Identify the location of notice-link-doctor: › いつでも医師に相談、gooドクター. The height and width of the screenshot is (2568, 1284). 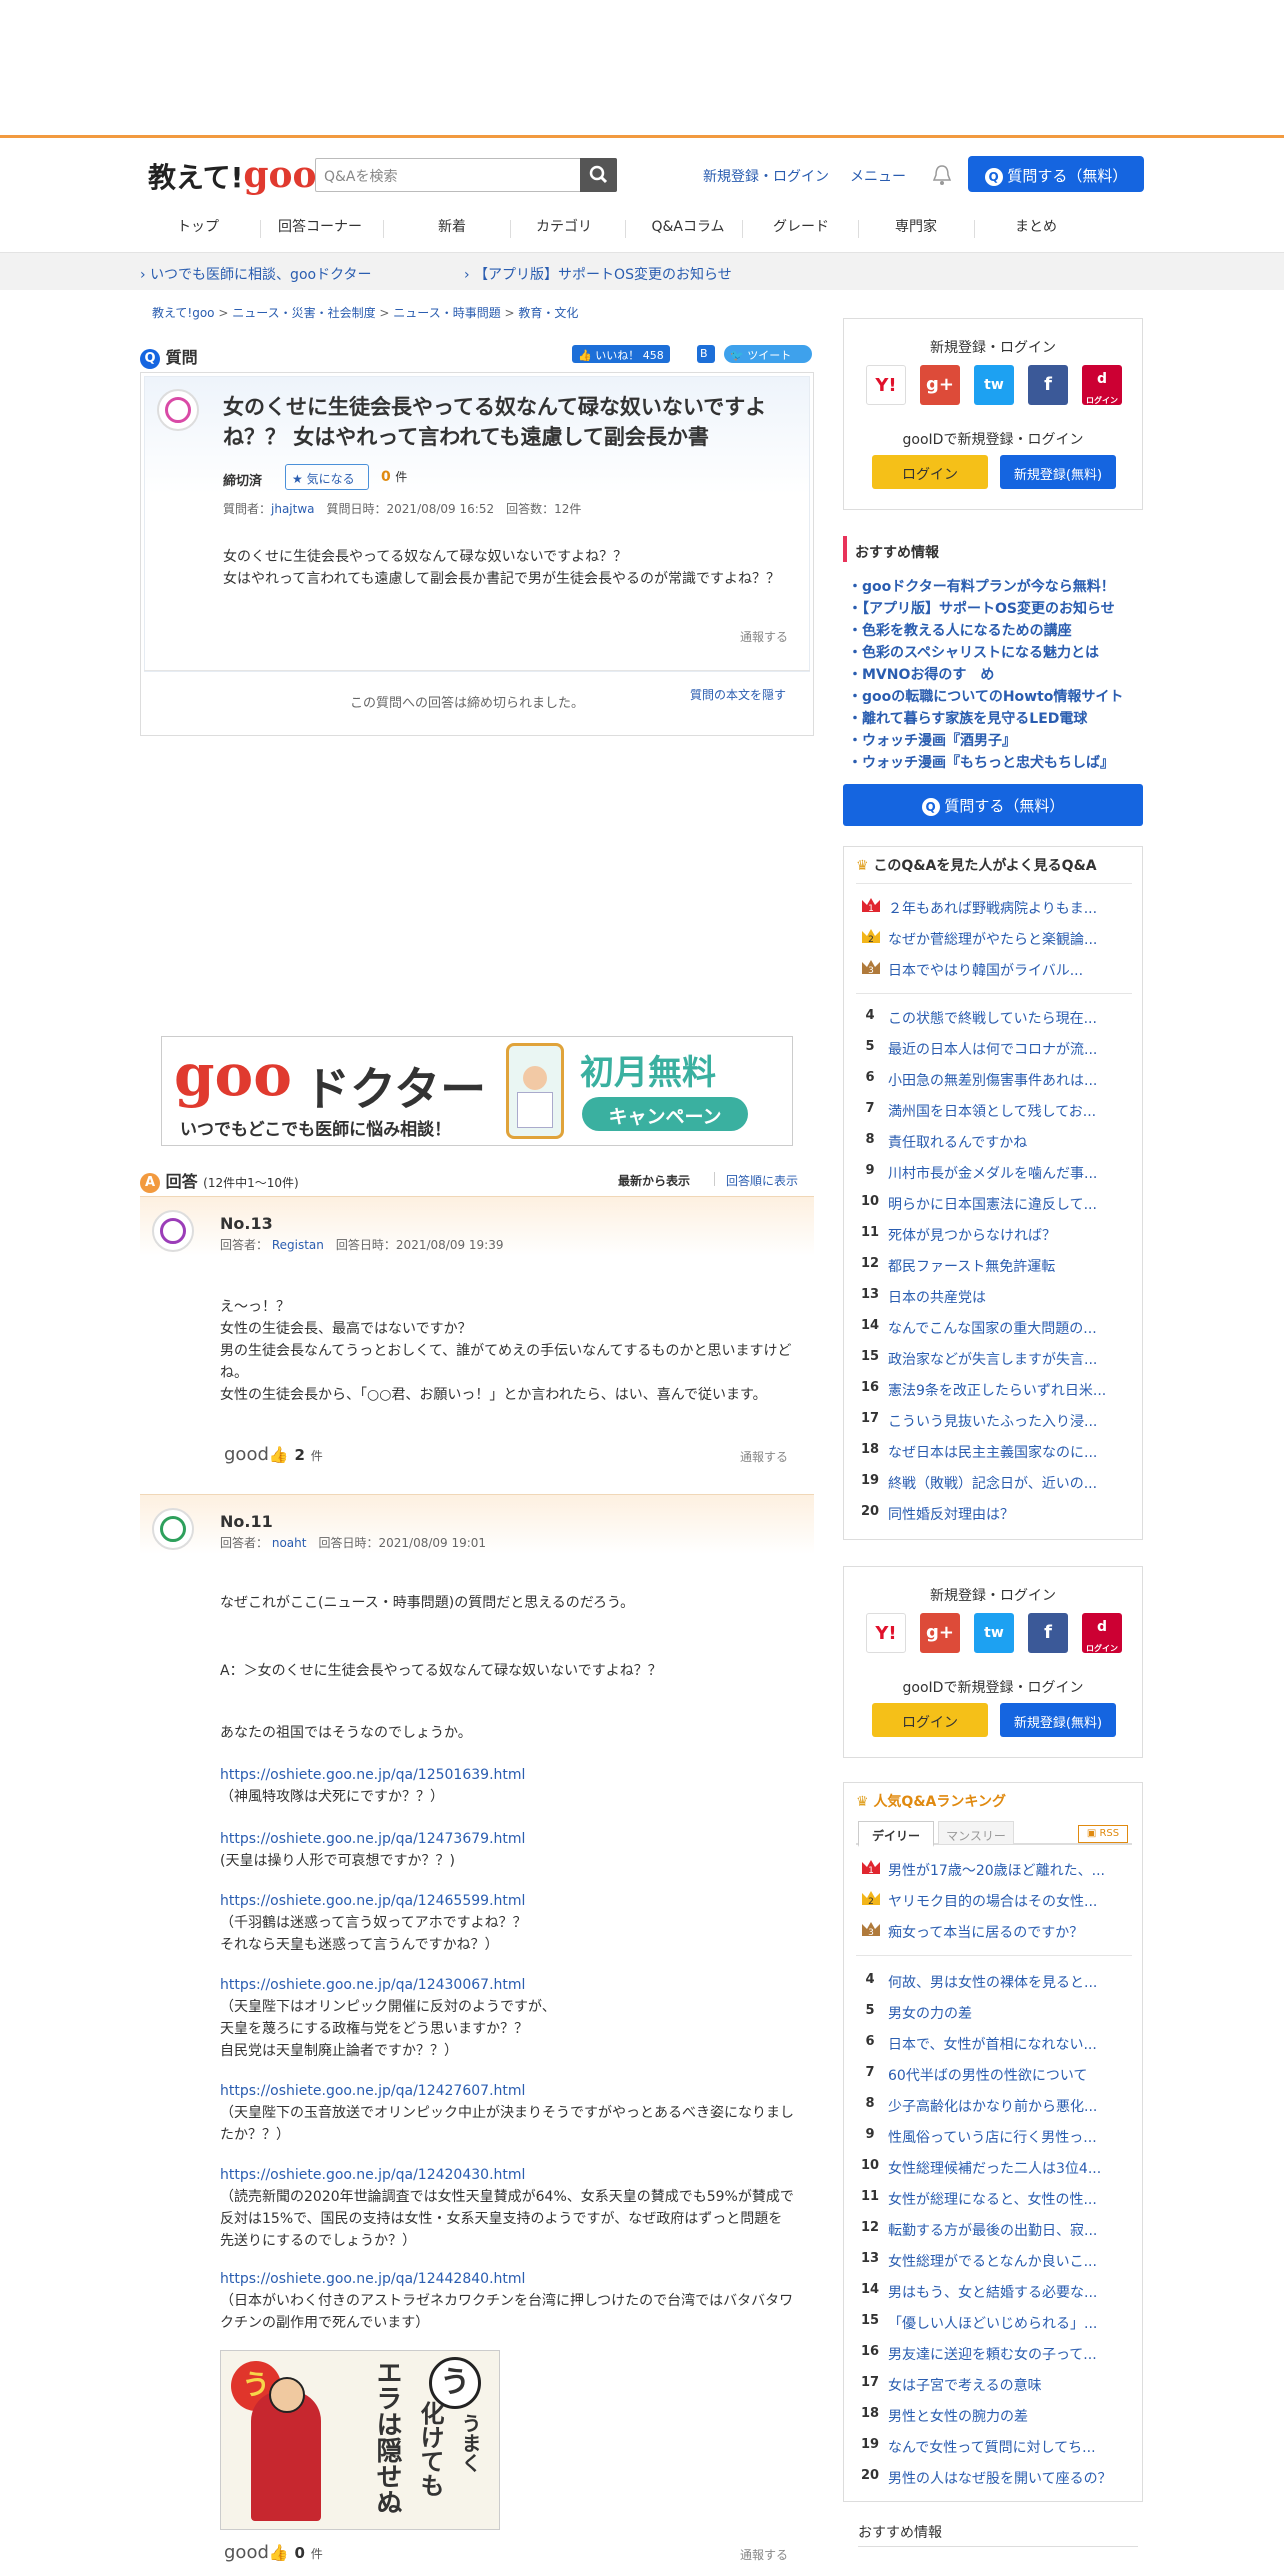
(256, 274).